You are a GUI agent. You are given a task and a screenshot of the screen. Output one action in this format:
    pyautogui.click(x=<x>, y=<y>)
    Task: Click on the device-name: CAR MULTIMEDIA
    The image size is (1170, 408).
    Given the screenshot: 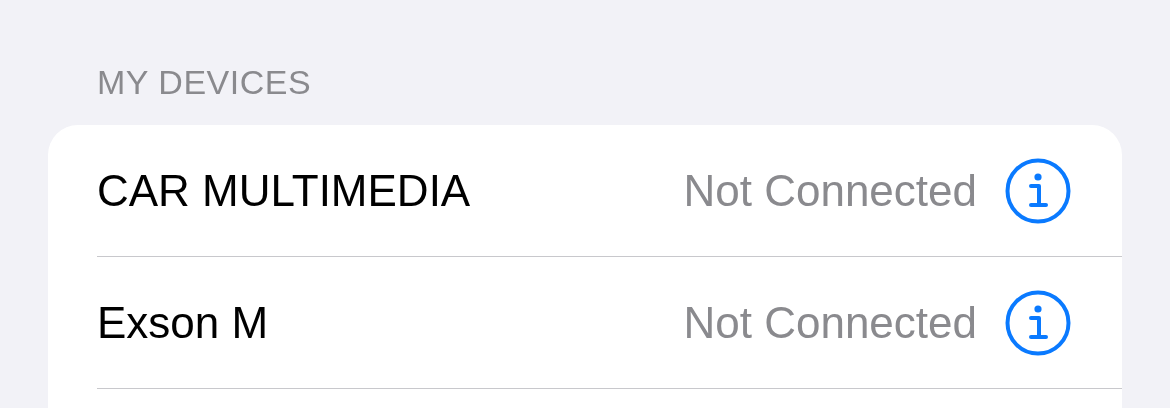 What is the action you would take?
    pyautogui.click(x=390, y=190)
    